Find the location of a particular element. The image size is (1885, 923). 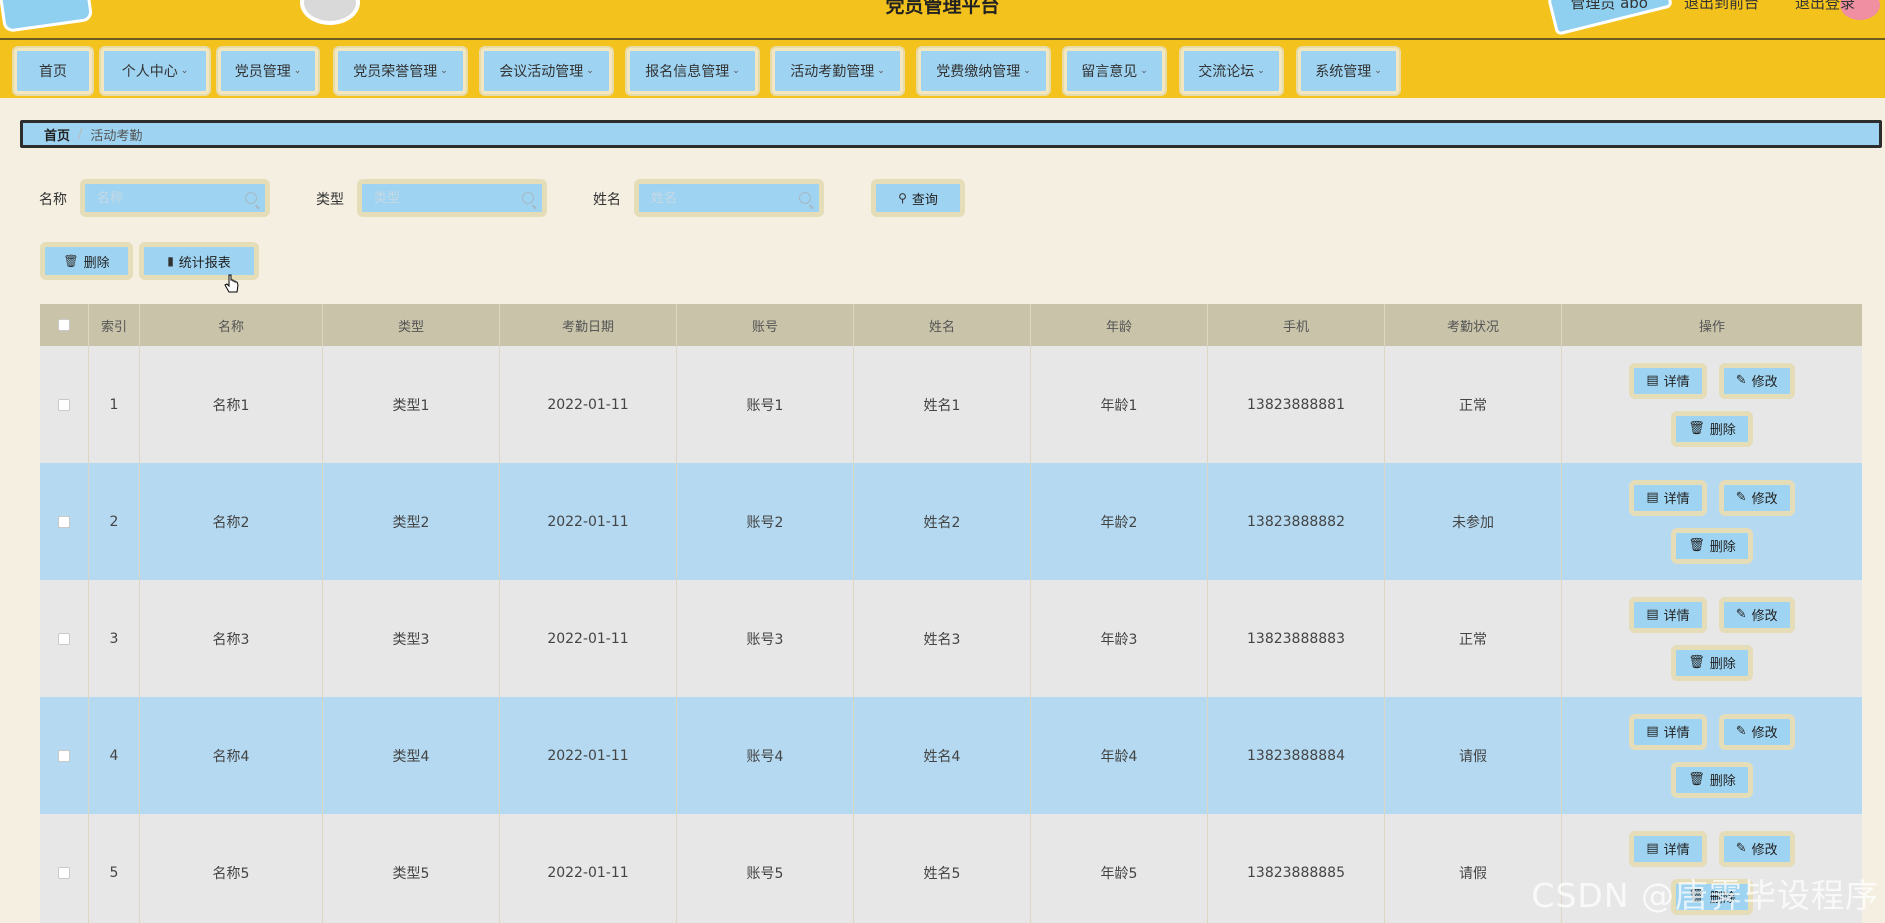

select-all-cell is located at coordinates (64, 325).